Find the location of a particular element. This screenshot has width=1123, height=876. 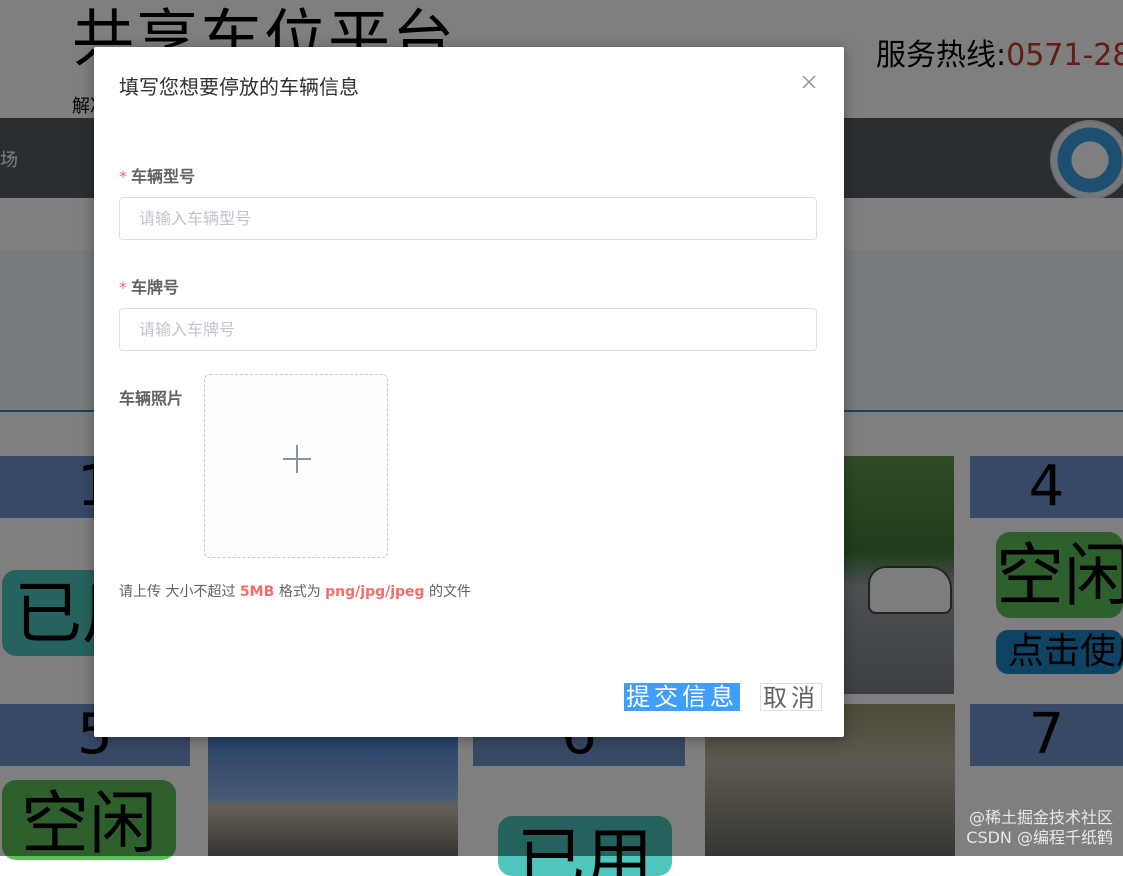

dialog-title: 填写您想要停放的车辆信息 is located at coordinates (239, 87).